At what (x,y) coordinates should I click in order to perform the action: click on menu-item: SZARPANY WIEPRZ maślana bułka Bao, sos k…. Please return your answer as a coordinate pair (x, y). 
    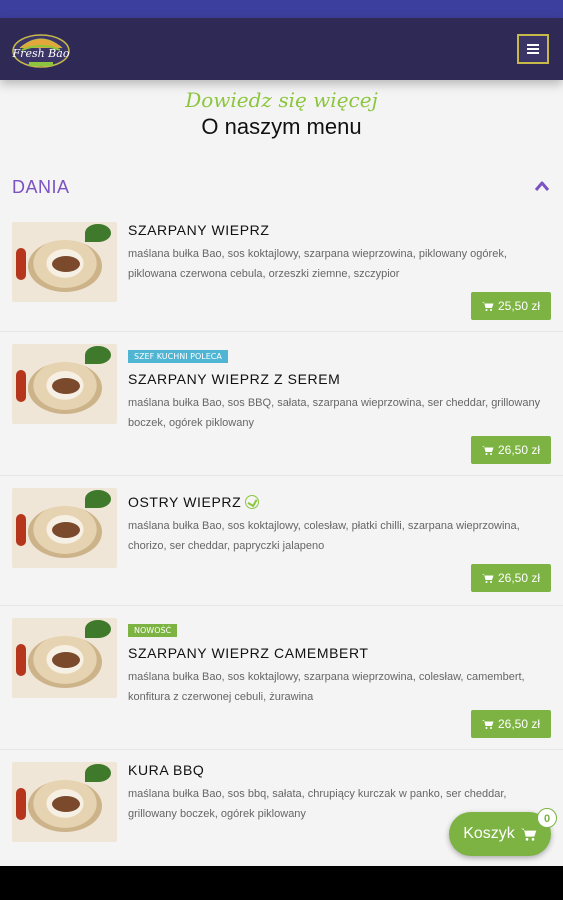
    Looking at the image, I should click on (281, 272).